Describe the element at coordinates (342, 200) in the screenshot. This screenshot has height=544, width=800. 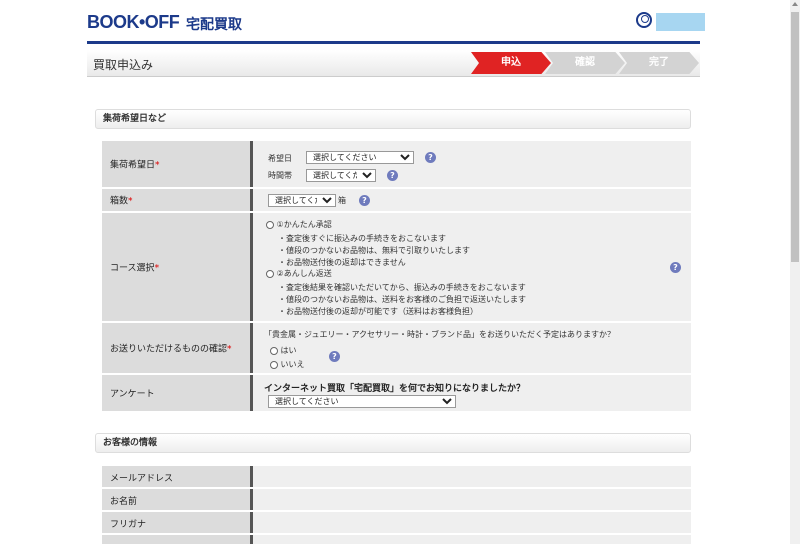
I see `boxes-unit: 箱` at that location.